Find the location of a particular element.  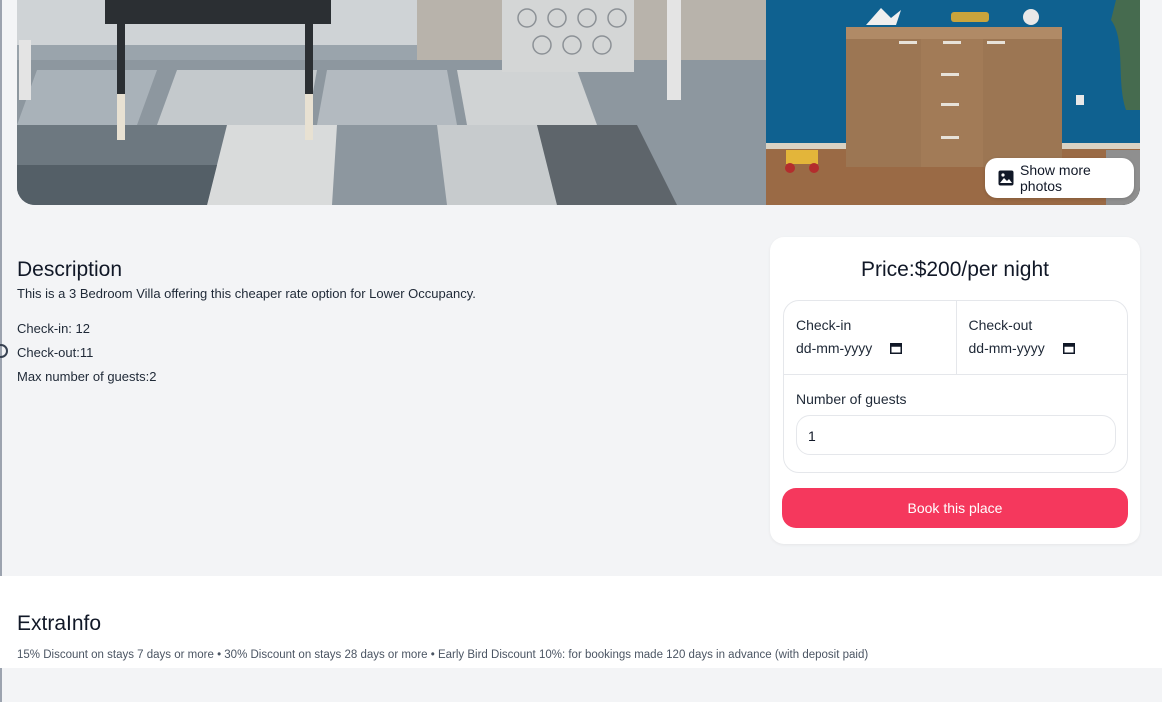

show-more-photos-label: Show more photos is located at coordinates (1055, 178).